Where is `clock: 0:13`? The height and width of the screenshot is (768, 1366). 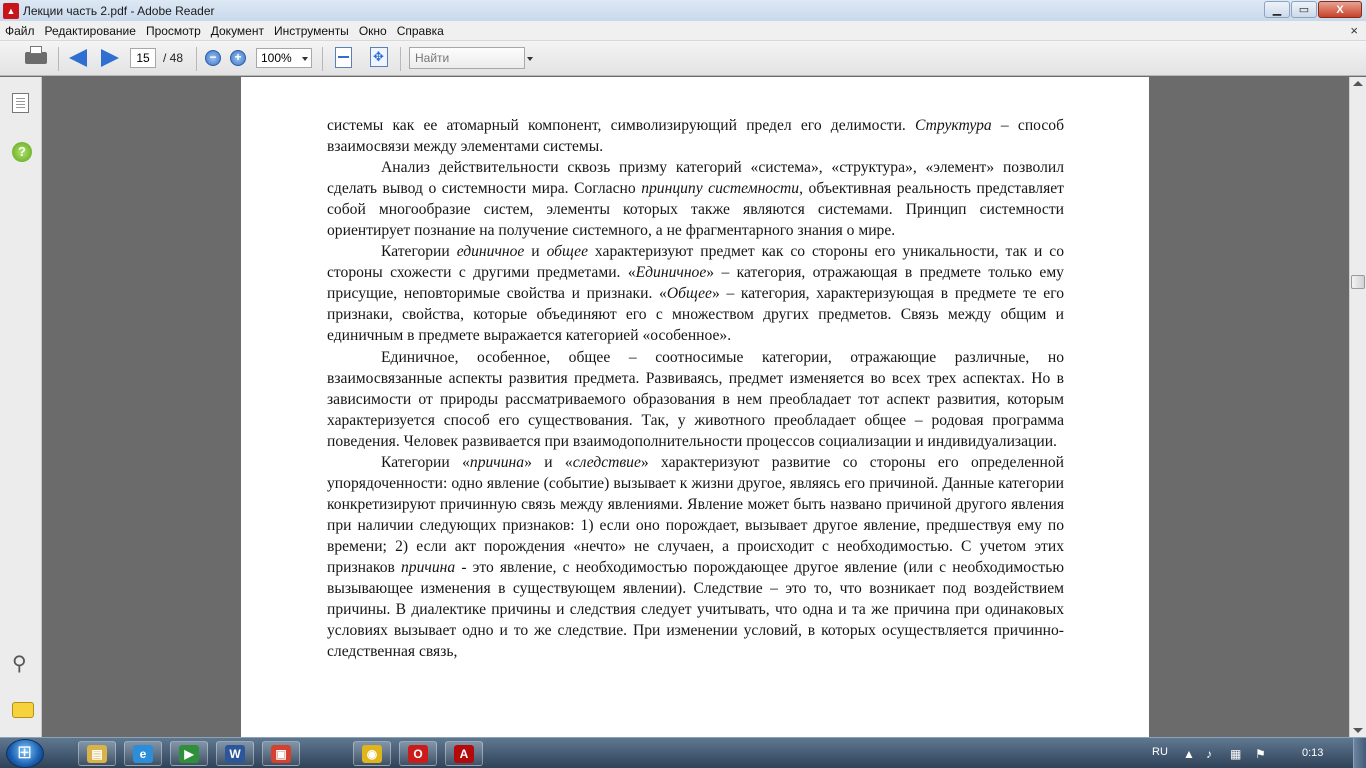 clock: 0:13 is located at coordinates (1312, 753).